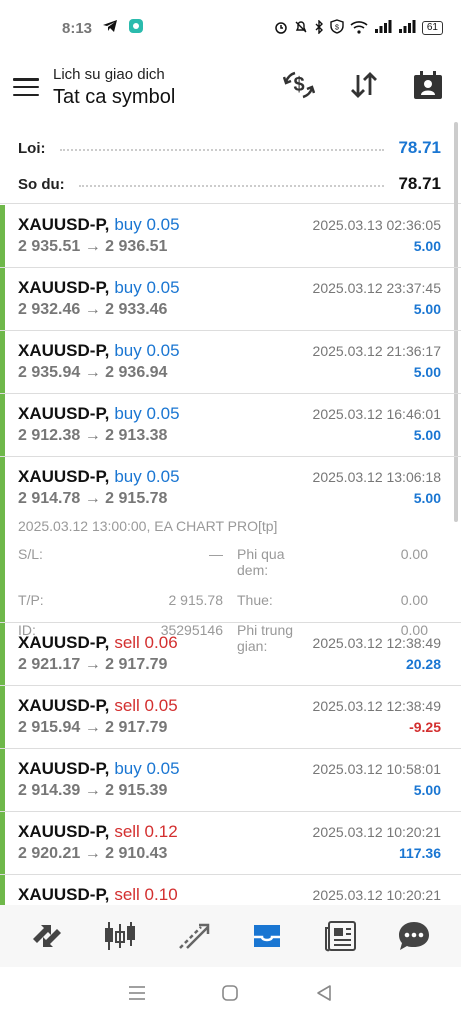 The height and width of the screenshot is (1024, 461). Describe the element at coordinates (255, 600) in the screenshot. I see `tax-label: Thue:` at that location.